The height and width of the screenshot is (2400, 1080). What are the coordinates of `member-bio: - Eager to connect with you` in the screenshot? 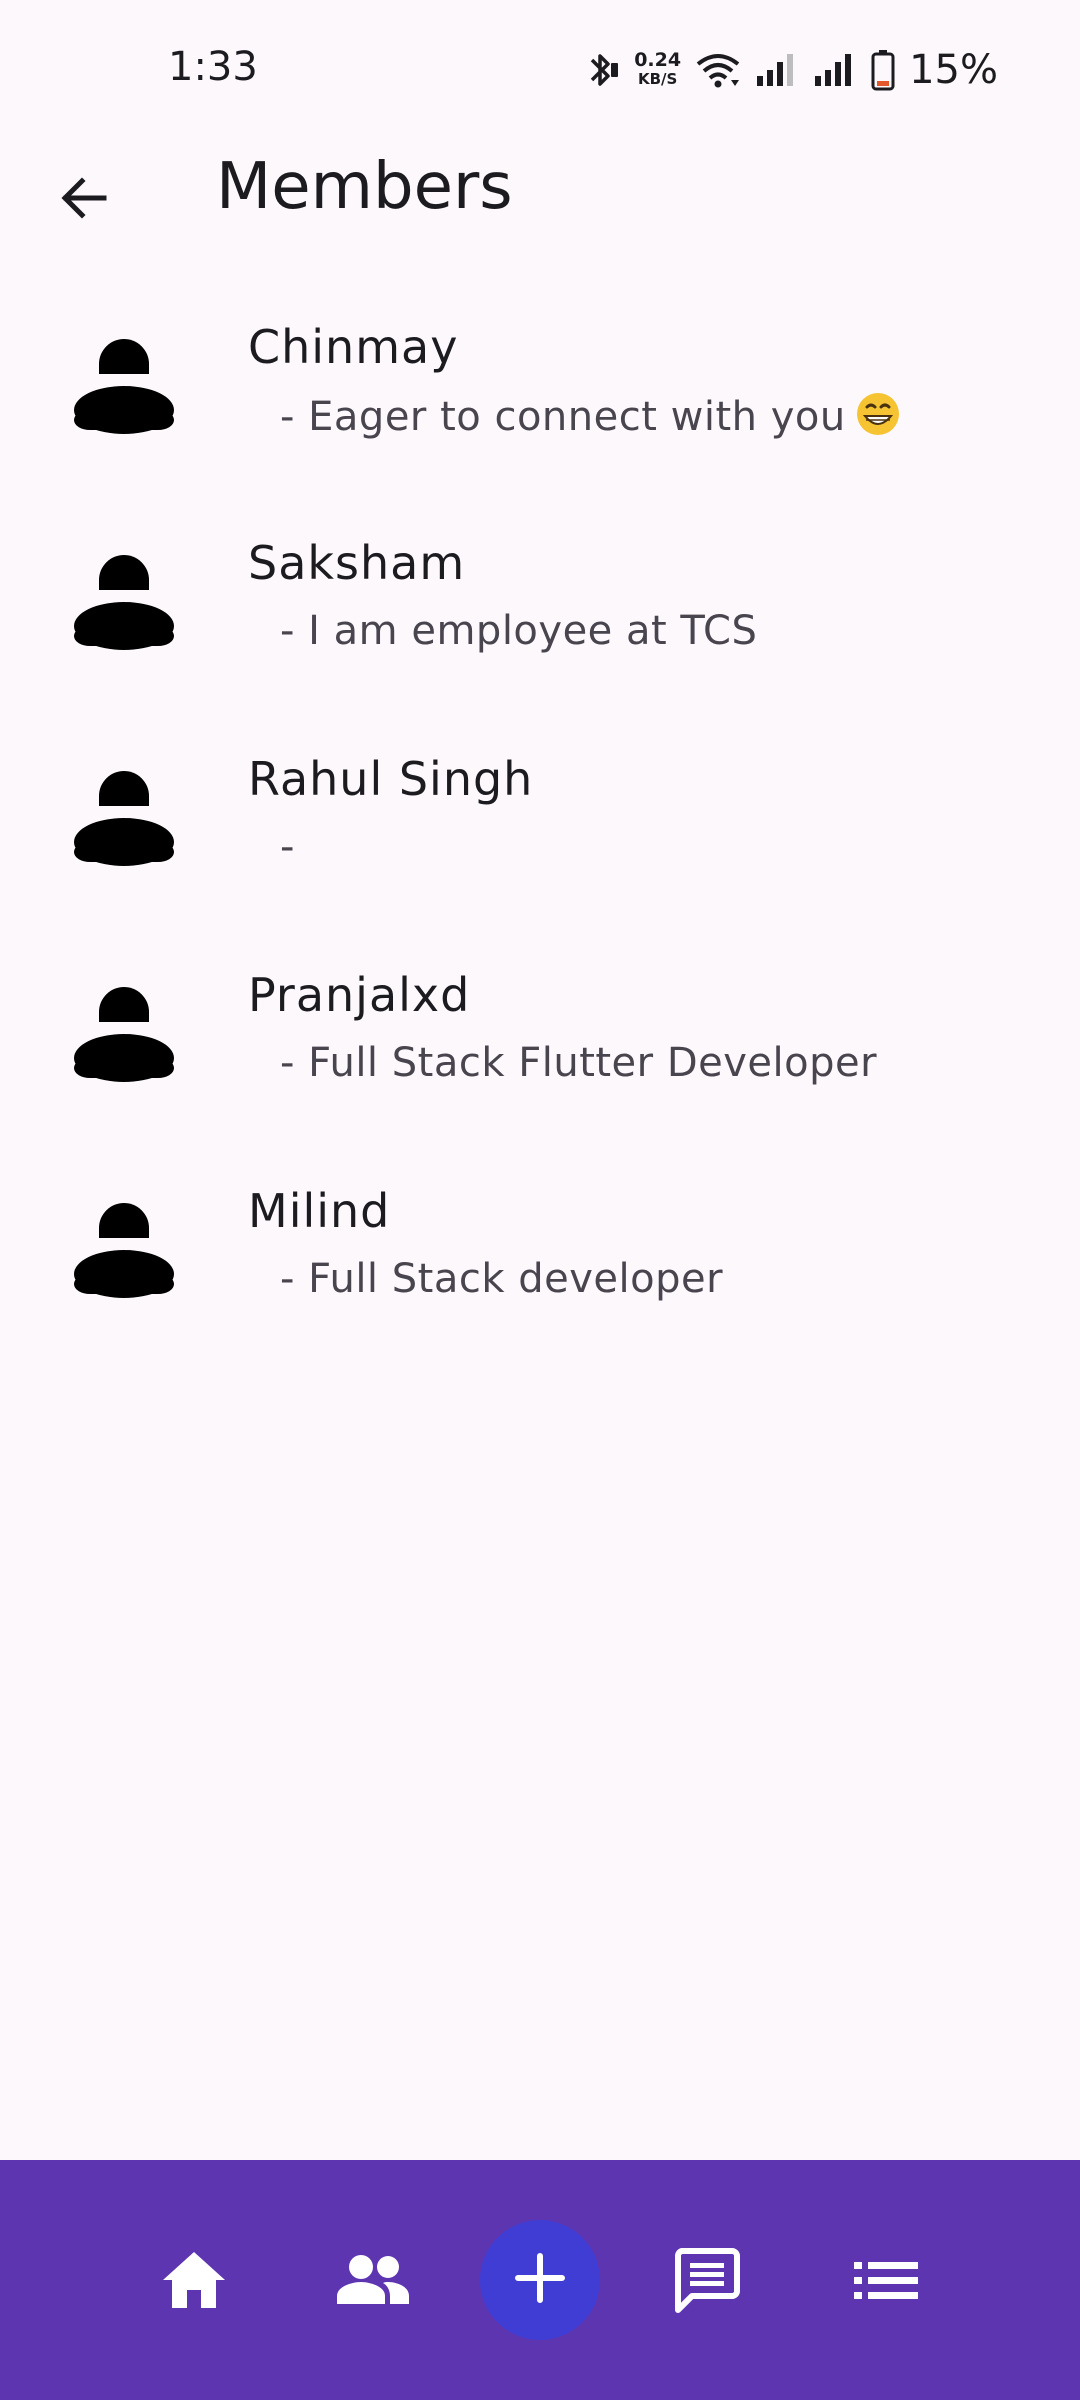 It's located at (590, 416).